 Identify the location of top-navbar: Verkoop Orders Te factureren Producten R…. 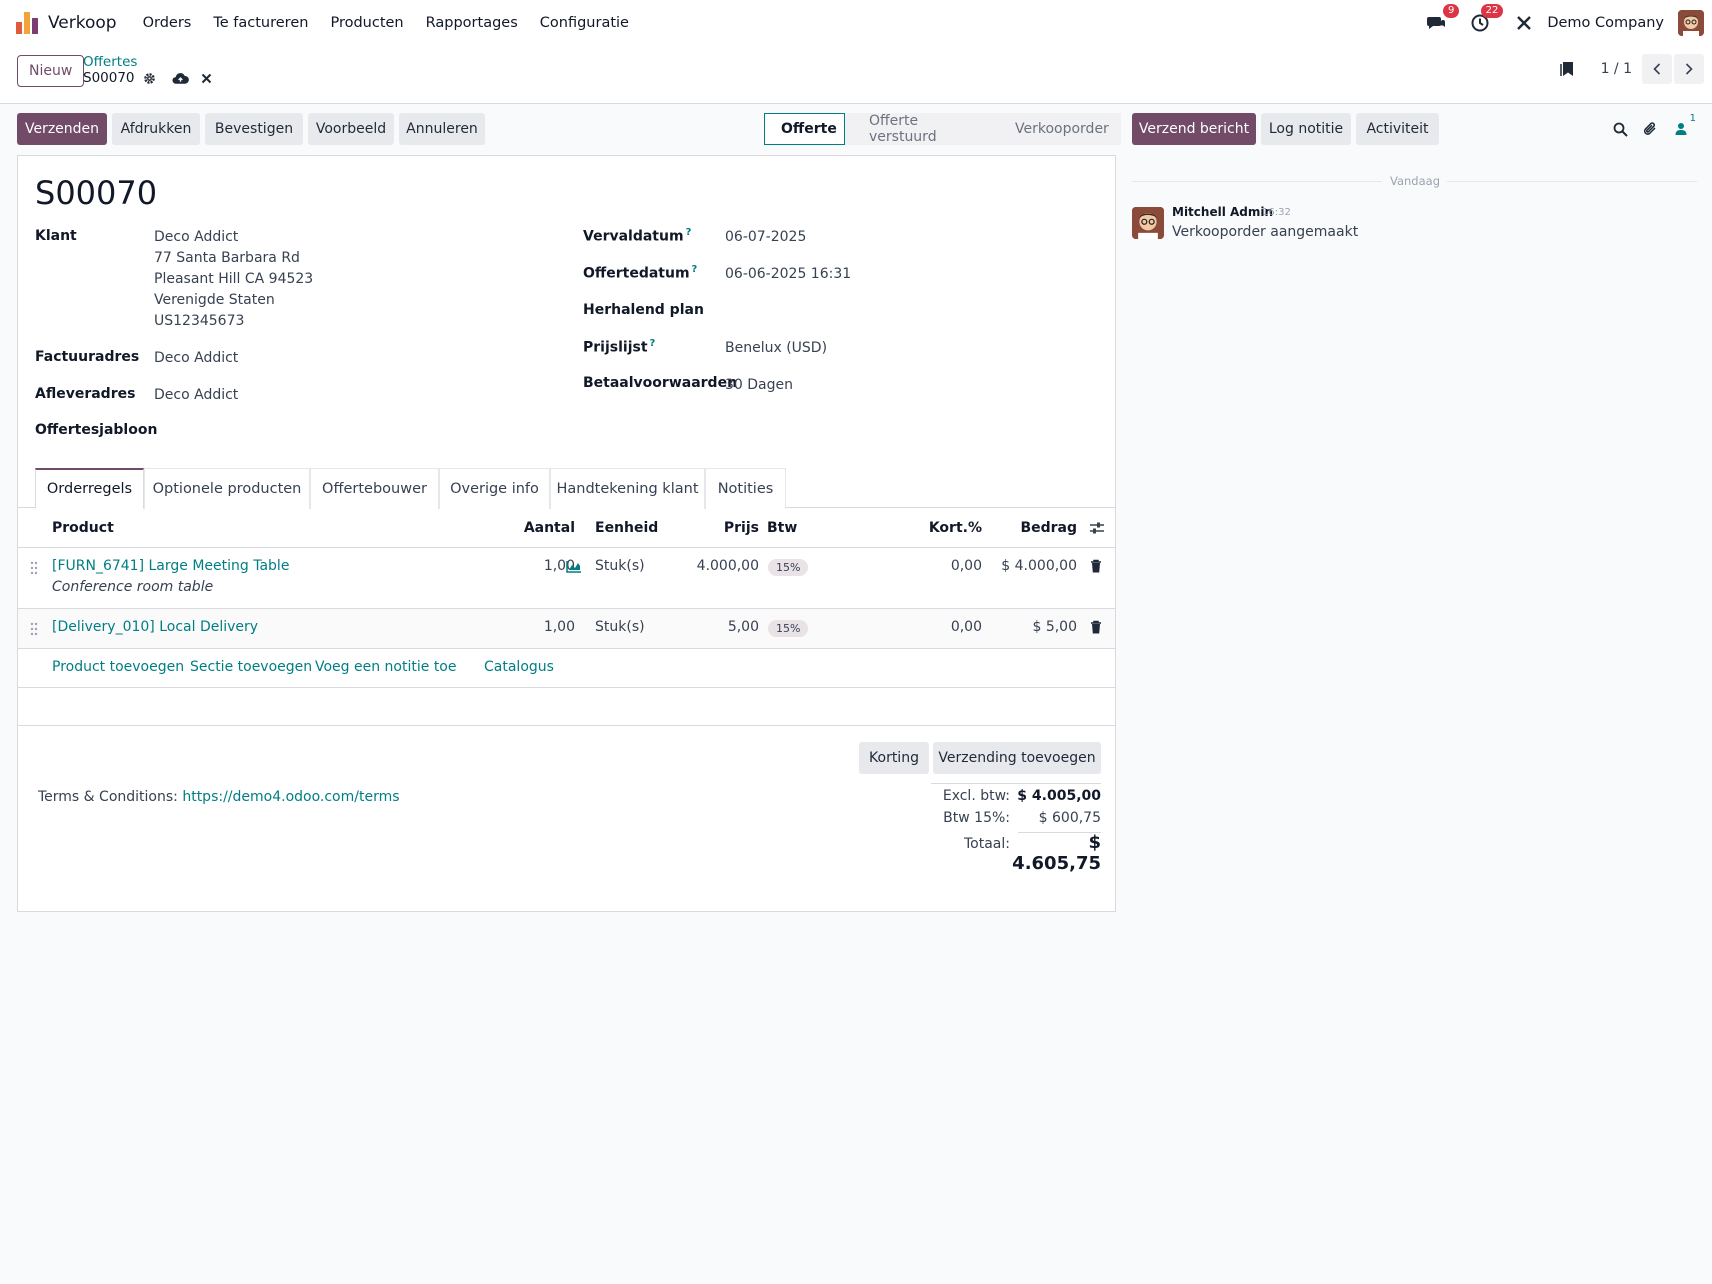
(856, 23).